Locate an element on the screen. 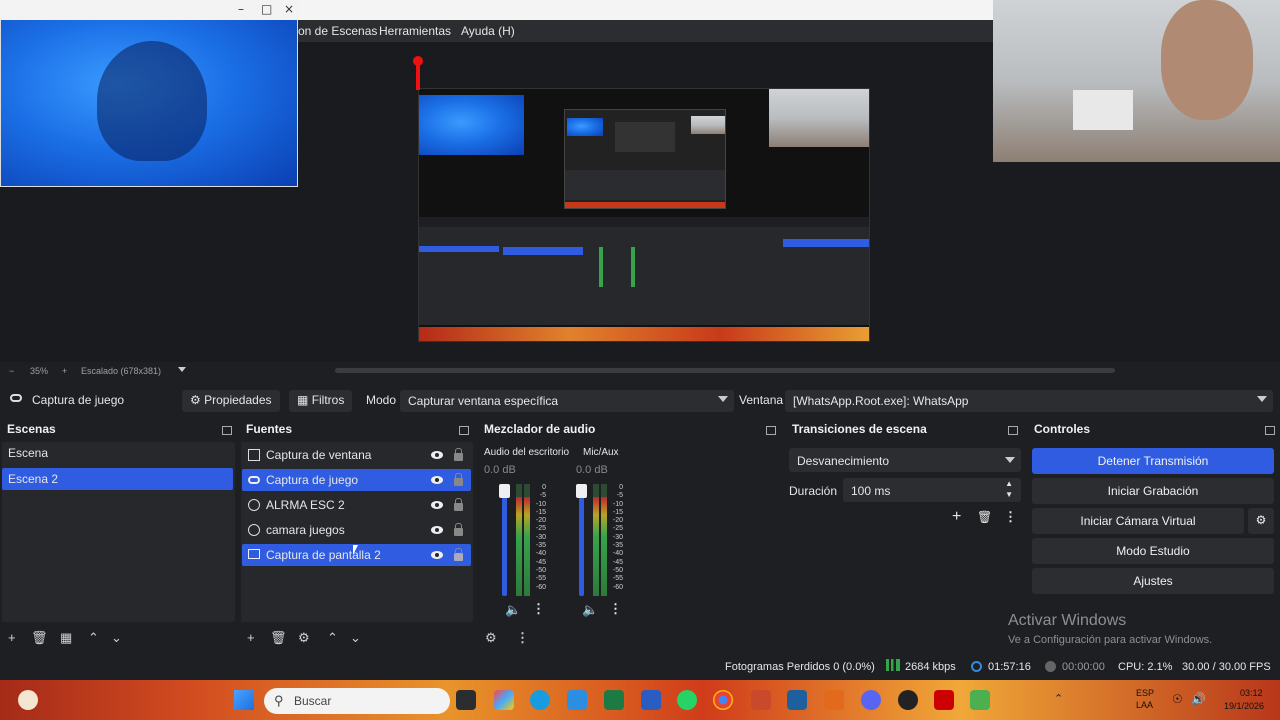  language-indicator: ESP is located at coordinates (1145, 693).